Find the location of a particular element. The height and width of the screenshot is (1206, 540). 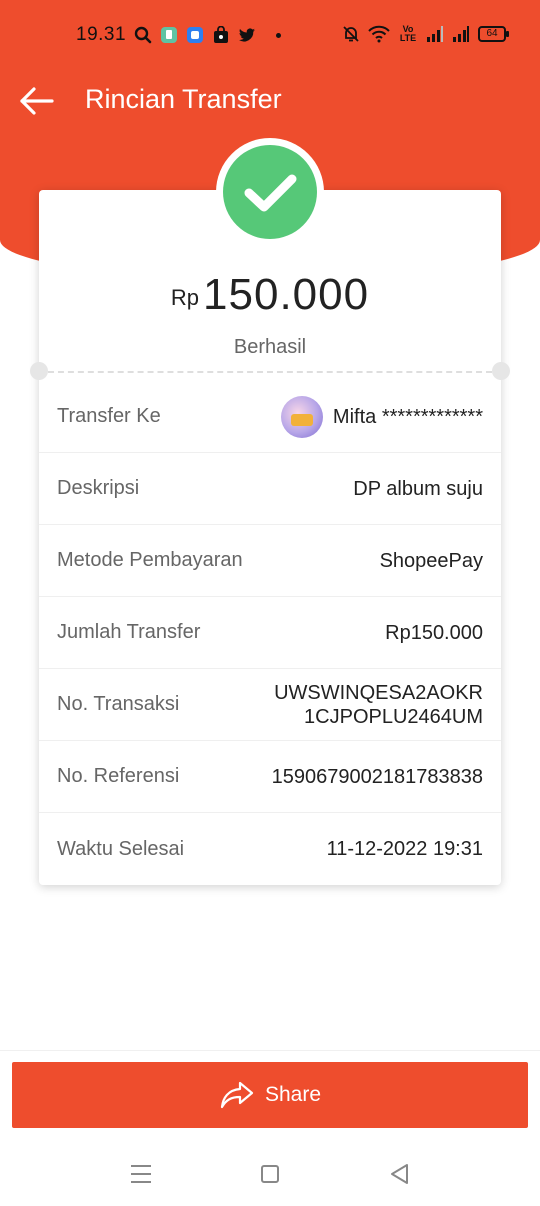

detail-row-reference-no: No. Referensi 1590679002181783838 is located at coordinates (270, 777).